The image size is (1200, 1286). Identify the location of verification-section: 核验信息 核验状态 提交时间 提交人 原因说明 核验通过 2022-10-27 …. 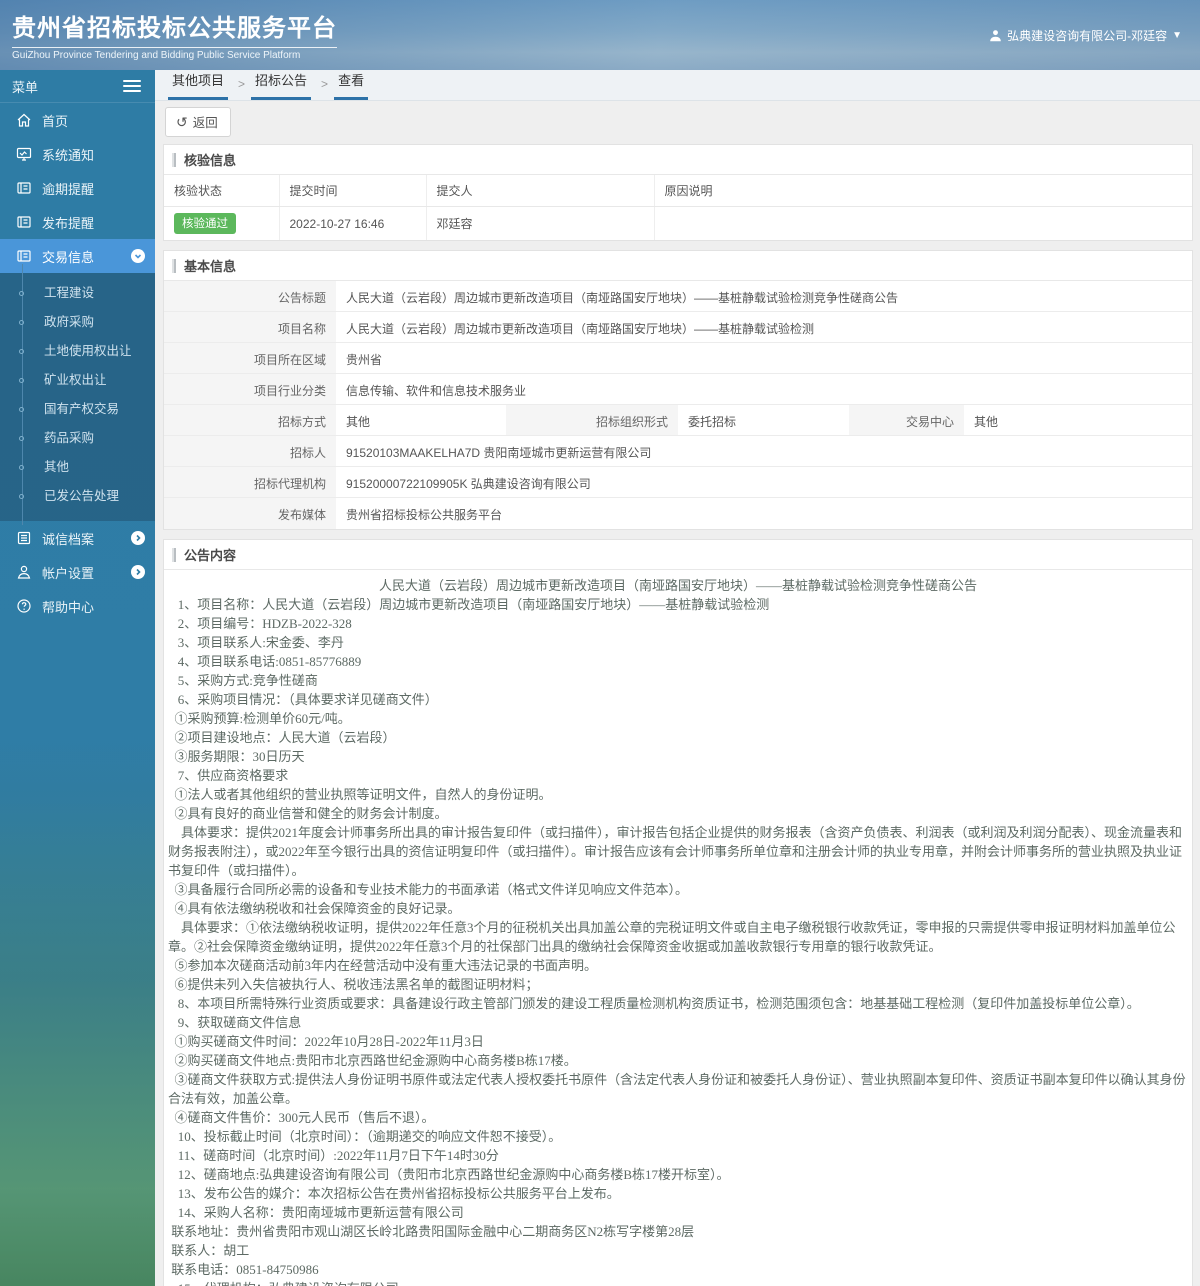
(678, 192).